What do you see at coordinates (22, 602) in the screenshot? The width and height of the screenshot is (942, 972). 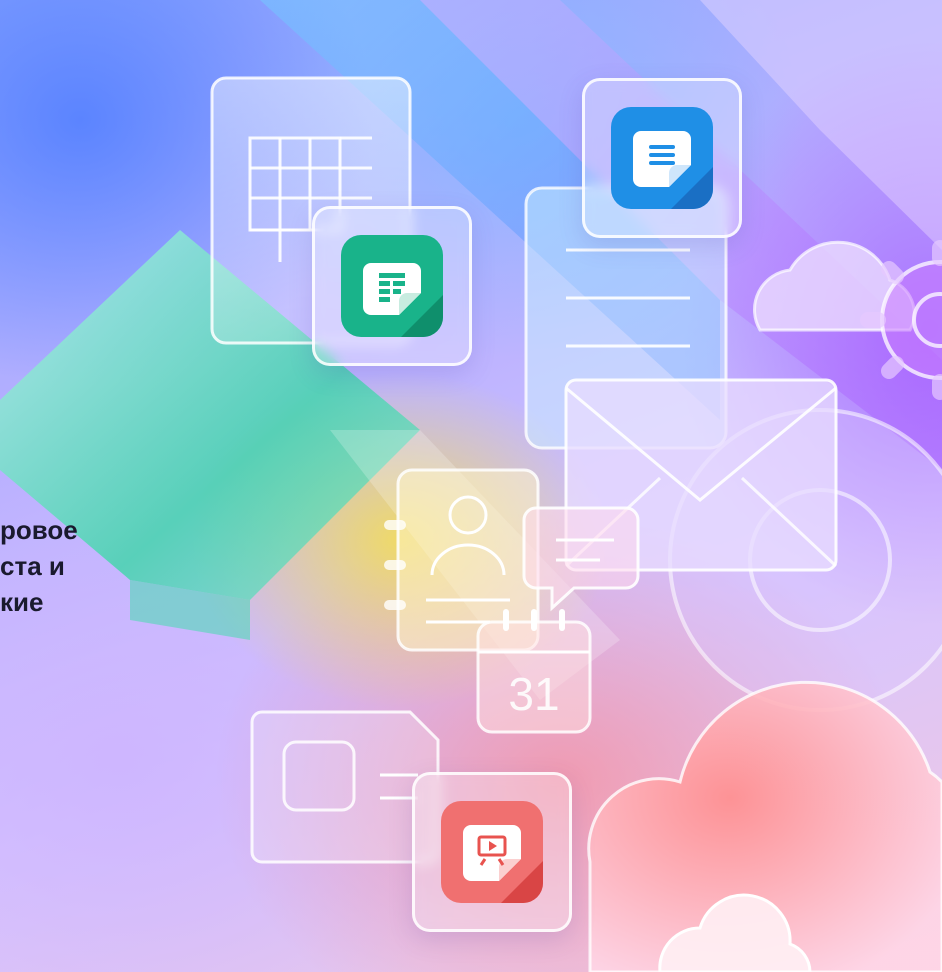 I see `headline-line-3: кие` at bounding box center [22, 602].